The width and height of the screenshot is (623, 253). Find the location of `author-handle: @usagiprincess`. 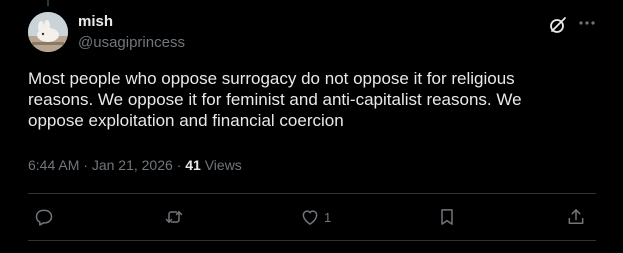

author-handle: @usagiprincess is located at coordinates (131, 43).